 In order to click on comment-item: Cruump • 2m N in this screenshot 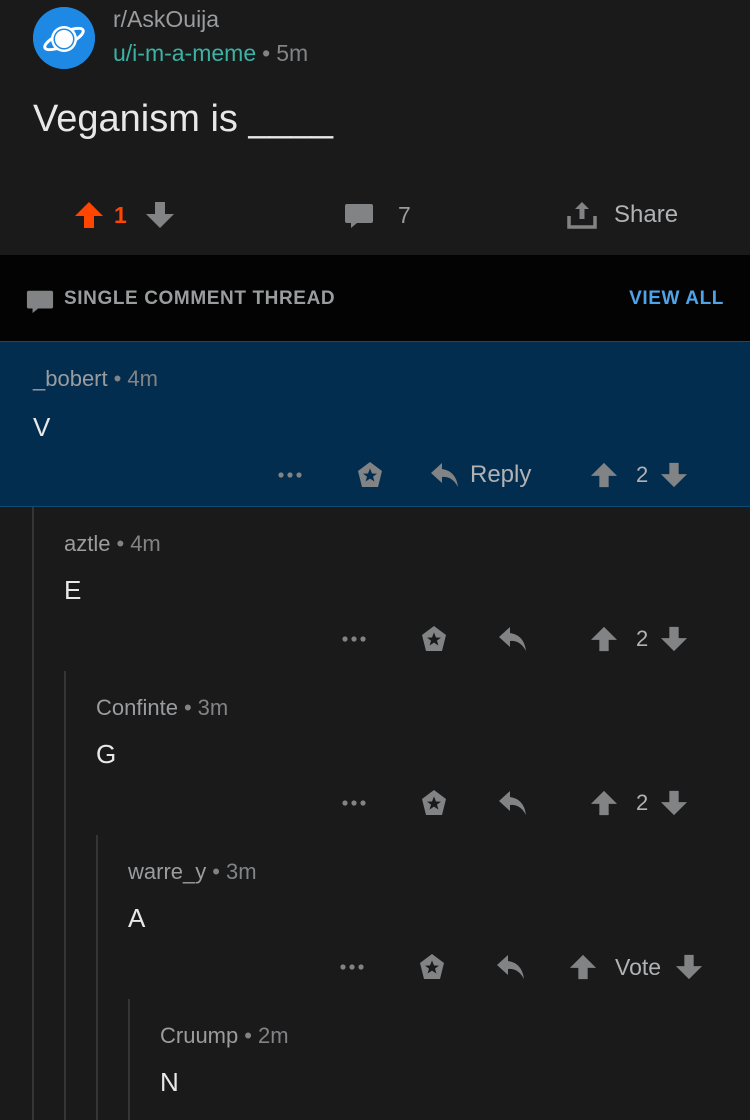, I will do `click(375, 1059)`.